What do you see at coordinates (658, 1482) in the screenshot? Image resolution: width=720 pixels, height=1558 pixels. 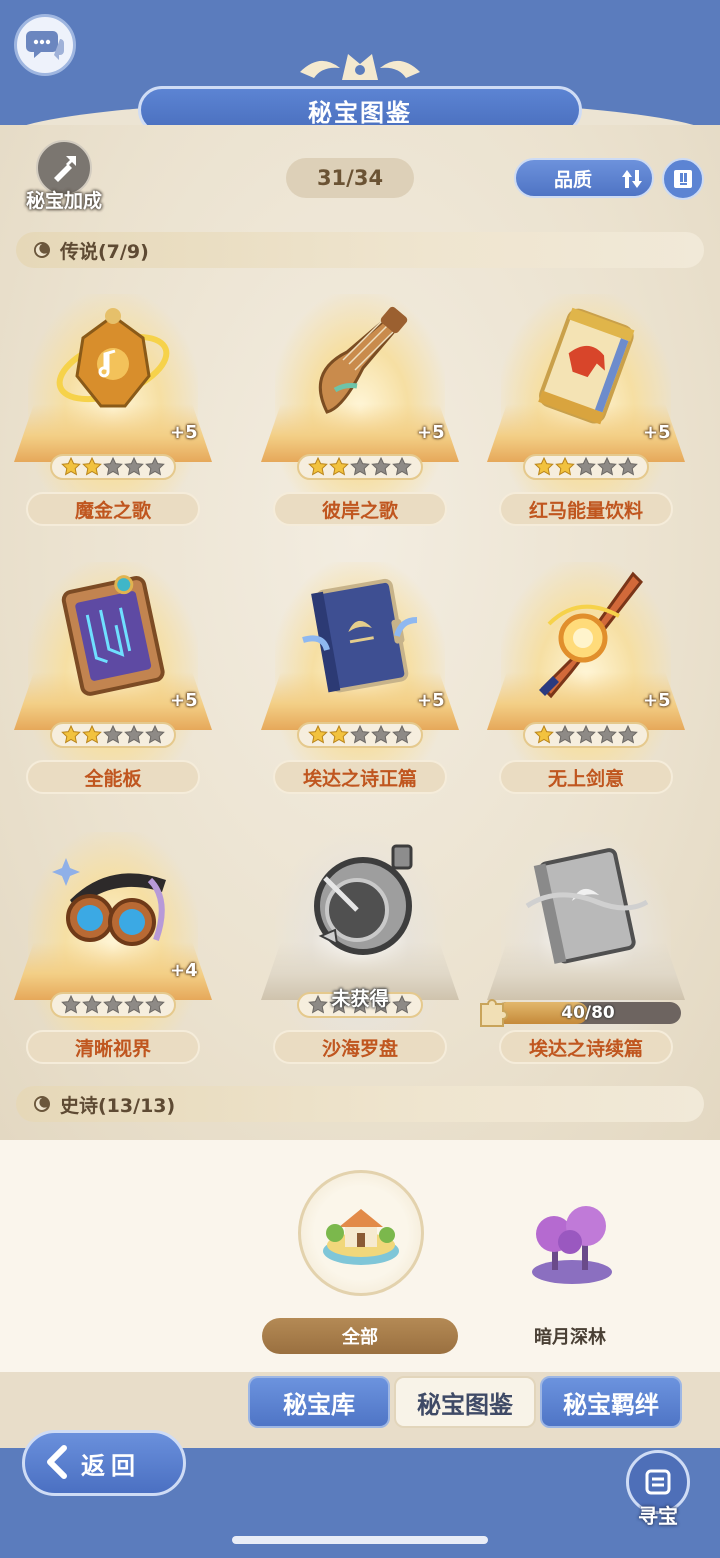 I see `treasure-map-icon` at bounding box center [658, 1482].